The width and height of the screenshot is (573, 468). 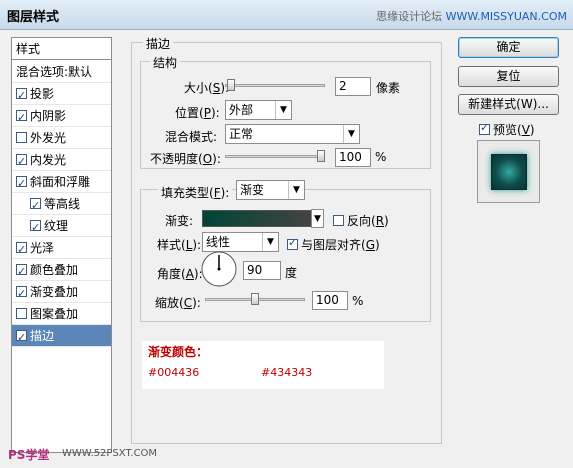 I want to click on gradient-picker-dropdown: ▼, so click(x=317, y=218).